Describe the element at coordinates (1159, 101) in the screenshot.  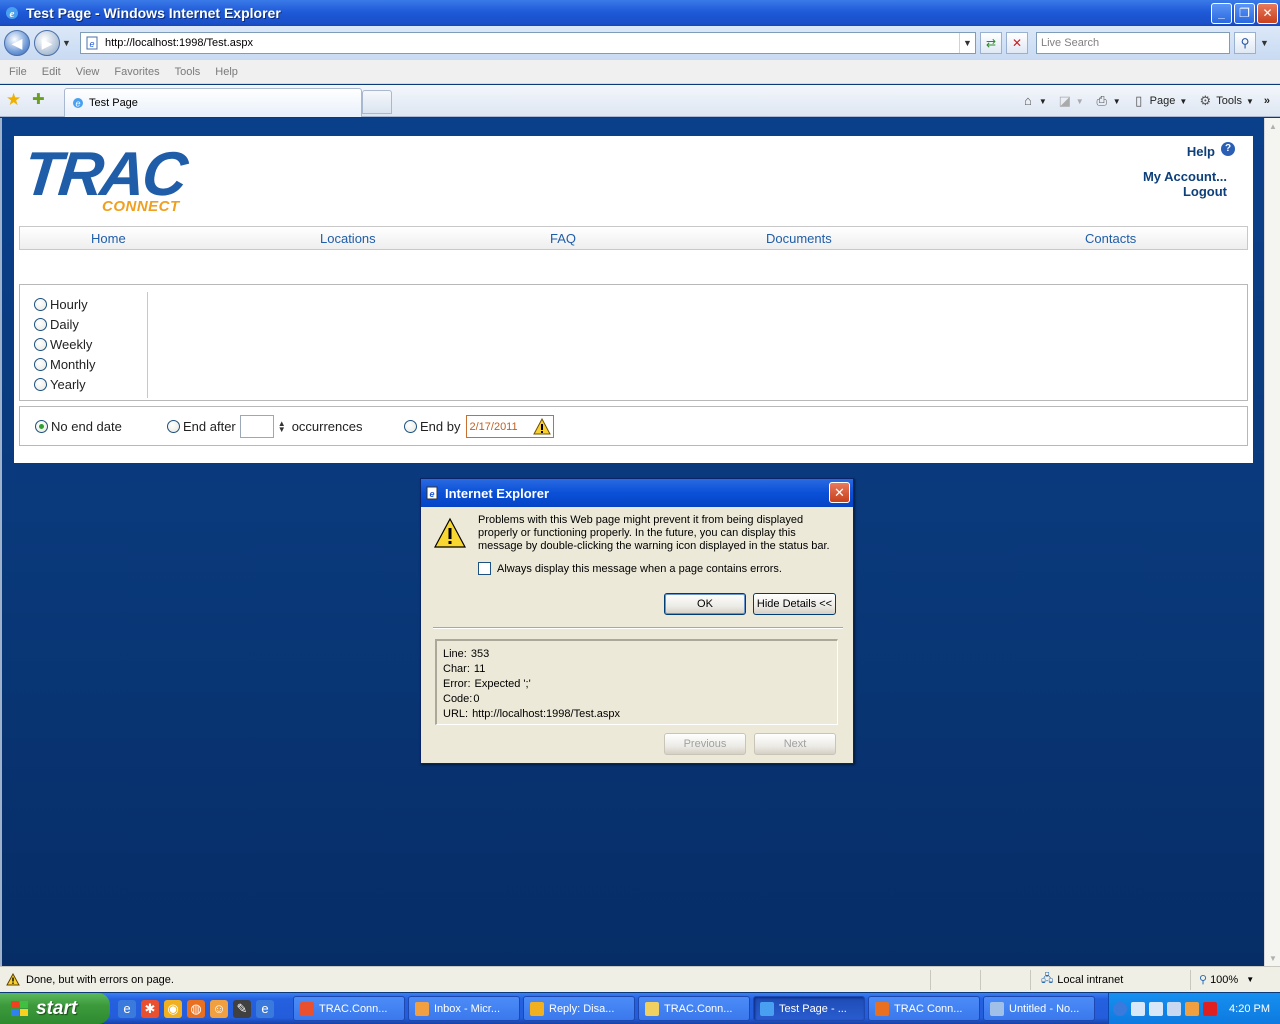
I see `page-menu-button: ▯ Page ▼` at that location.